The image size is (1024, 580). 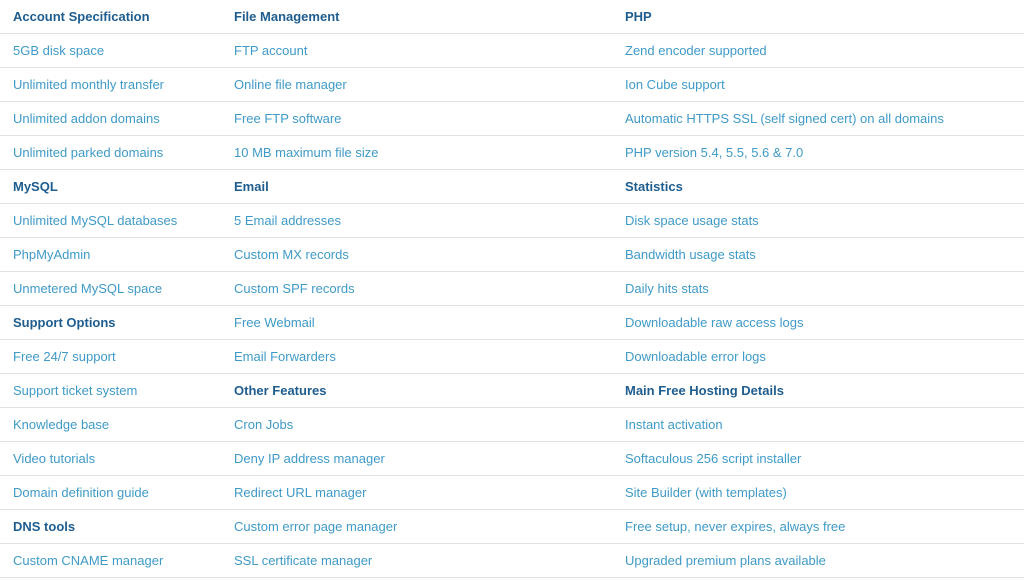 What do you see at coordinates (725, 560) in the screenshot?
I see `feature-item: Upgraded premium plans available` at bounding box center [725, 560].